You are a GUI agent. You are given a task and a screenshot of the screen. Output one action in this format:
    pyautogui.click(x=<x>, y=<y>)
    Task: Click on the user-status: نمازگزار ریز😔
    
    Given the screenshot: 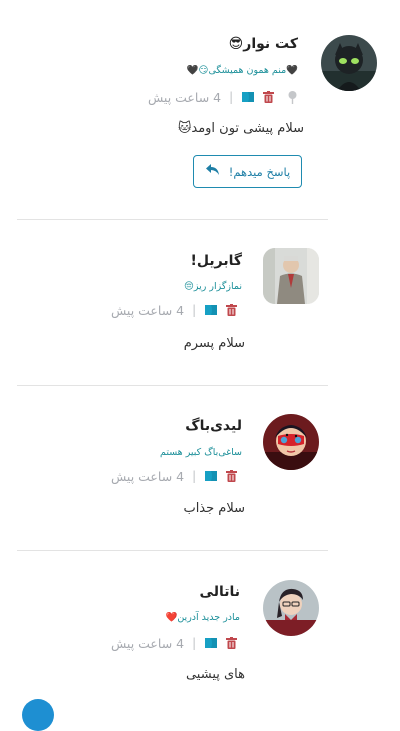 What is the action you would take?
    pyautogui.click(x=212, y=286)
    